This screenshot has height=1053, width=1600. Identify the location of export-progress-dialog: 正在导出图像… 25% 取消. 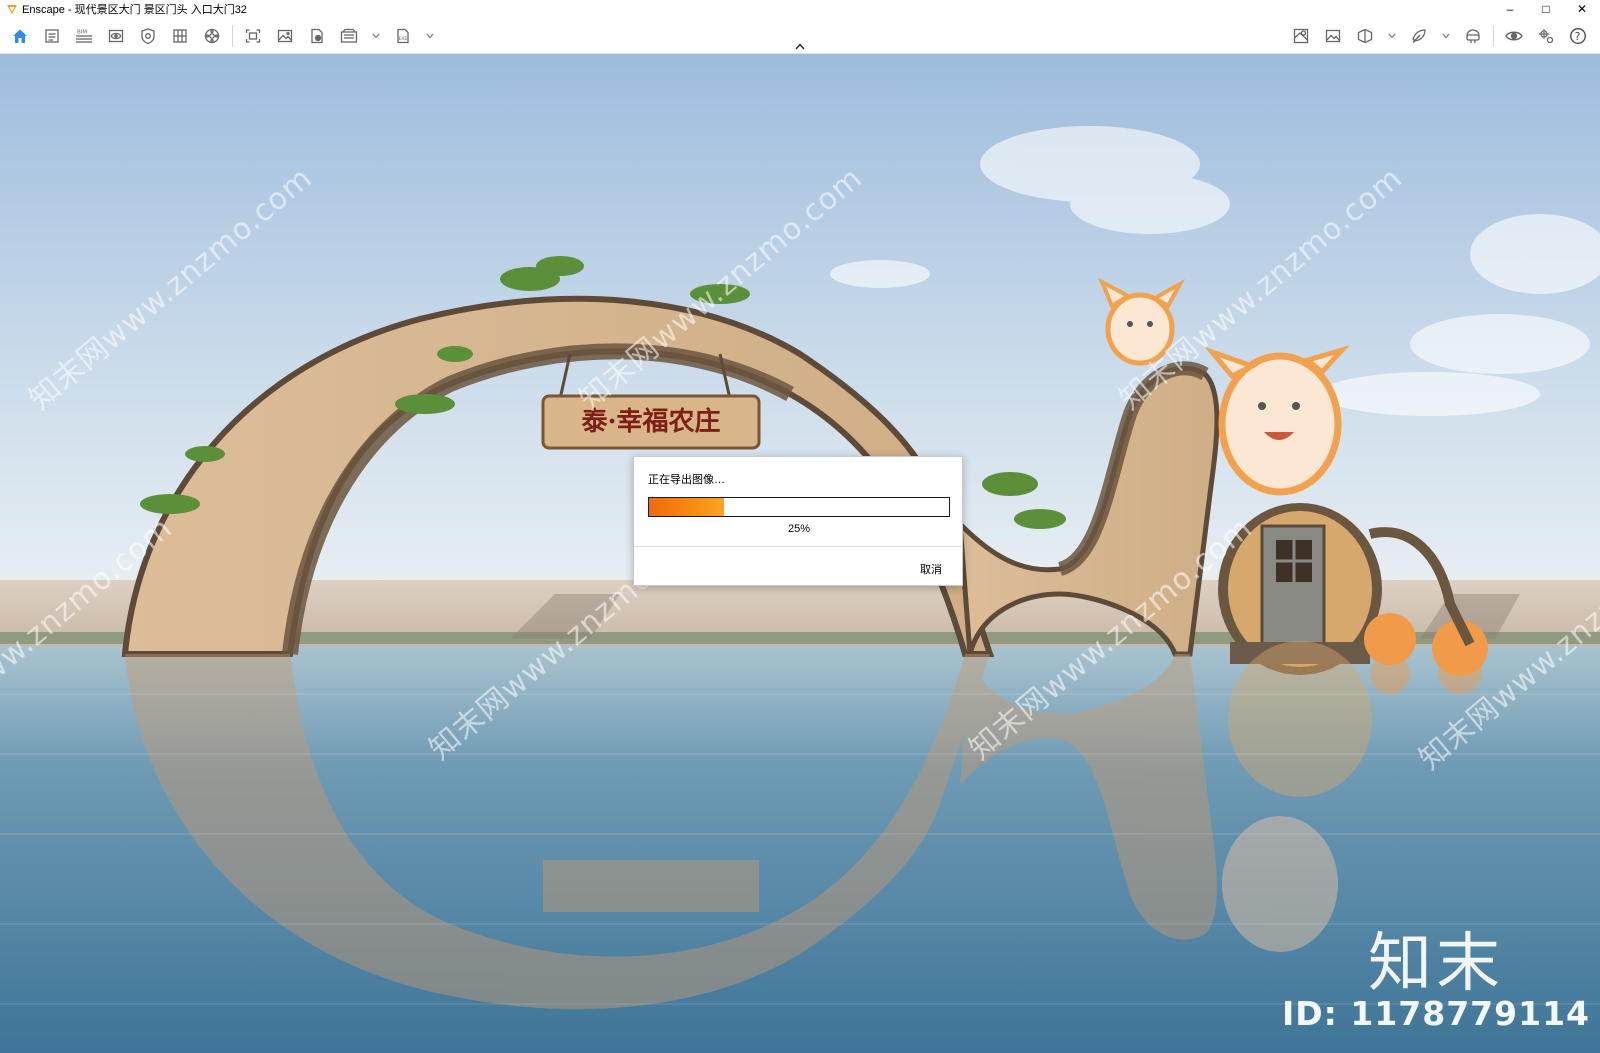
(798, 521).